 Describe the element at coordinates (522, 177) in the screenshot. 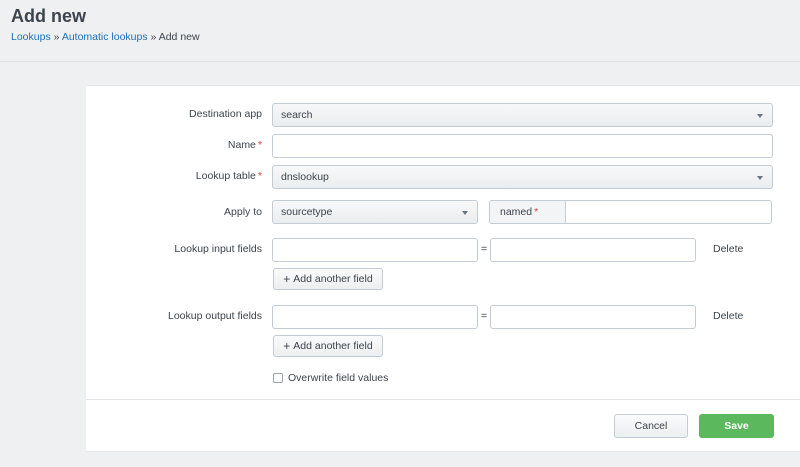

I see `lookup-table-select: dnslookup` at that location.